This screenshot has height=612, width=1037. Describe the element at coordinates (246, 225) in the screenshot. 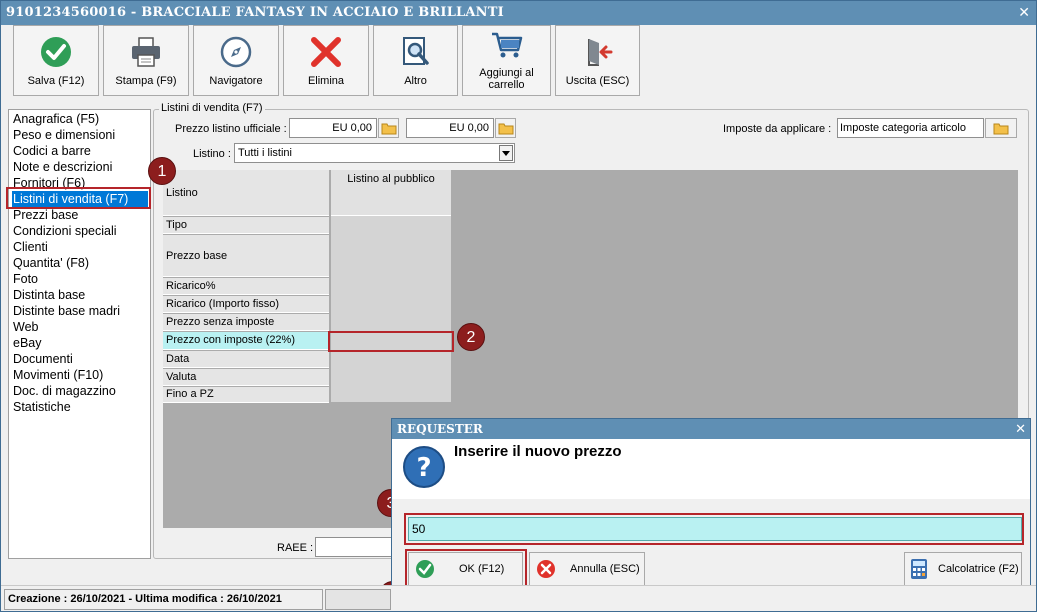

I see `grid-row-header-tipo: Tipo` at that location.